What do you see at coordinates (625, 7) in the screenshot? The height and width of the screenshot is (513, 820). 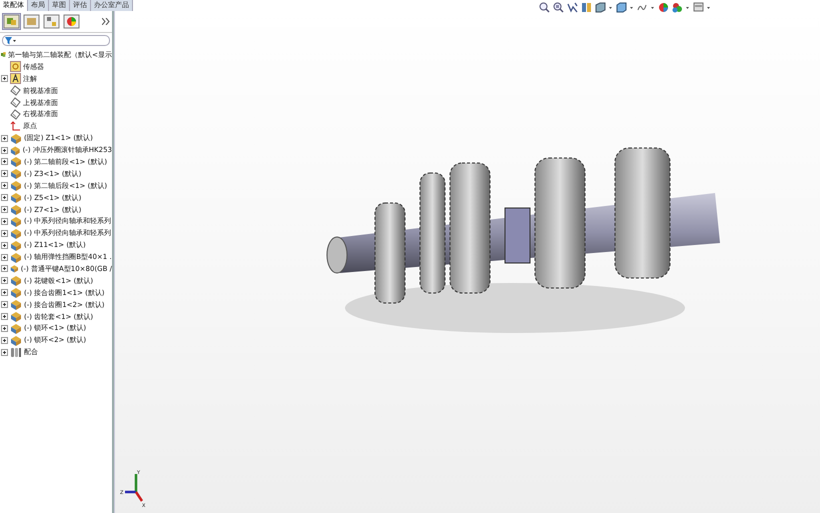 I see `display-style-icon` at bounding box center [625, 7].